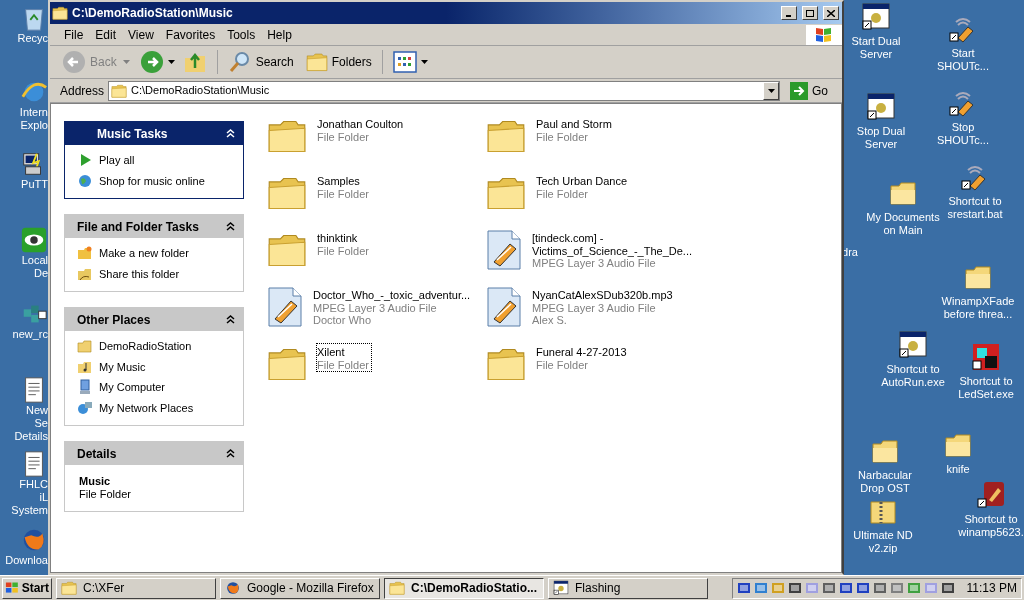  What do you see at coordinates (114, 320) in the screenshot?
I see `panel-title: Other Places` at bounding box center [114, 320].